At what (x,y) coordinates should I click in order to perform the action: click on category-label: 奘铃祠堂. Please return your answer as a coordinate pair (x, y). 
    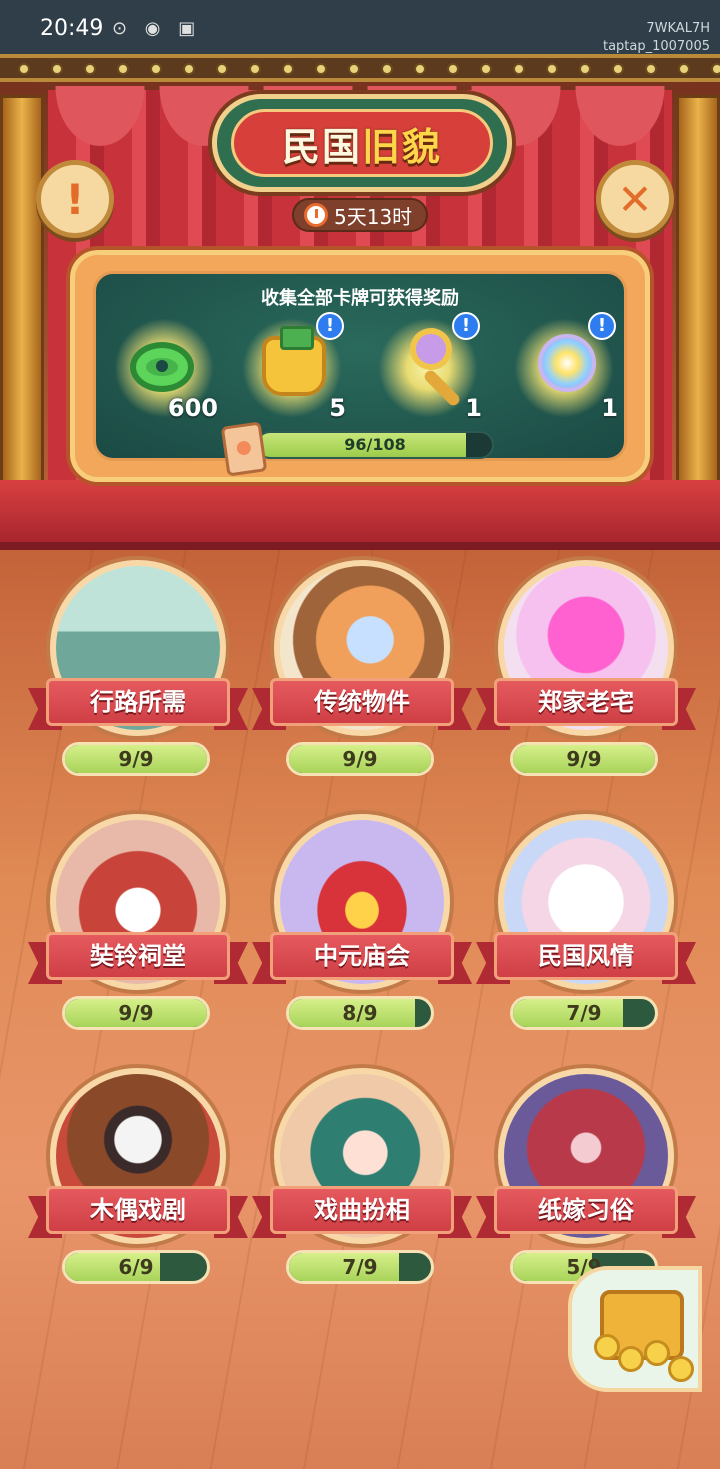
    Looking at the image, I should click on (138, 956).